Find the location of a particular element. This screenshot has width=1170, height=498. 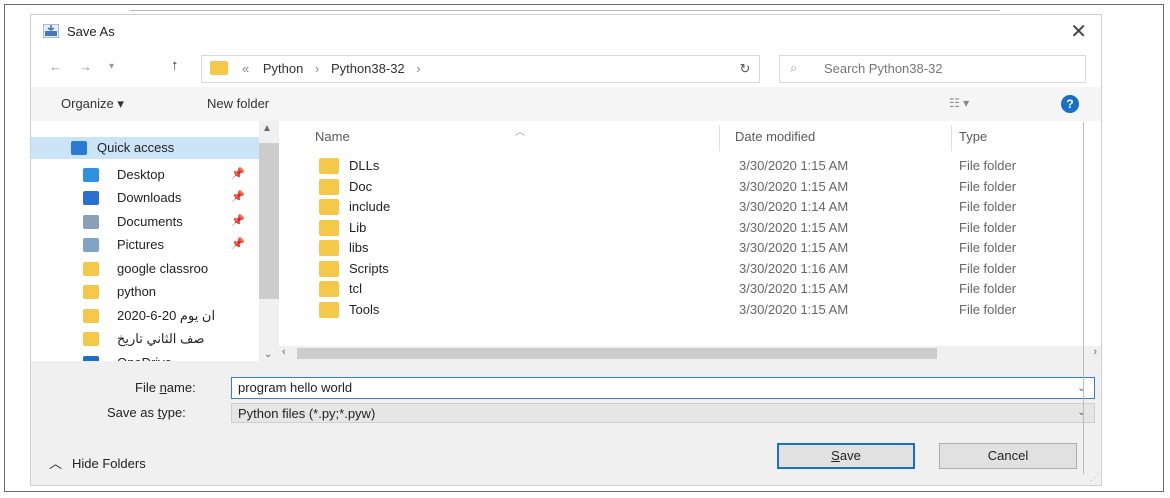

refresh-icon: ↻ is located at coordinates (745, 69).